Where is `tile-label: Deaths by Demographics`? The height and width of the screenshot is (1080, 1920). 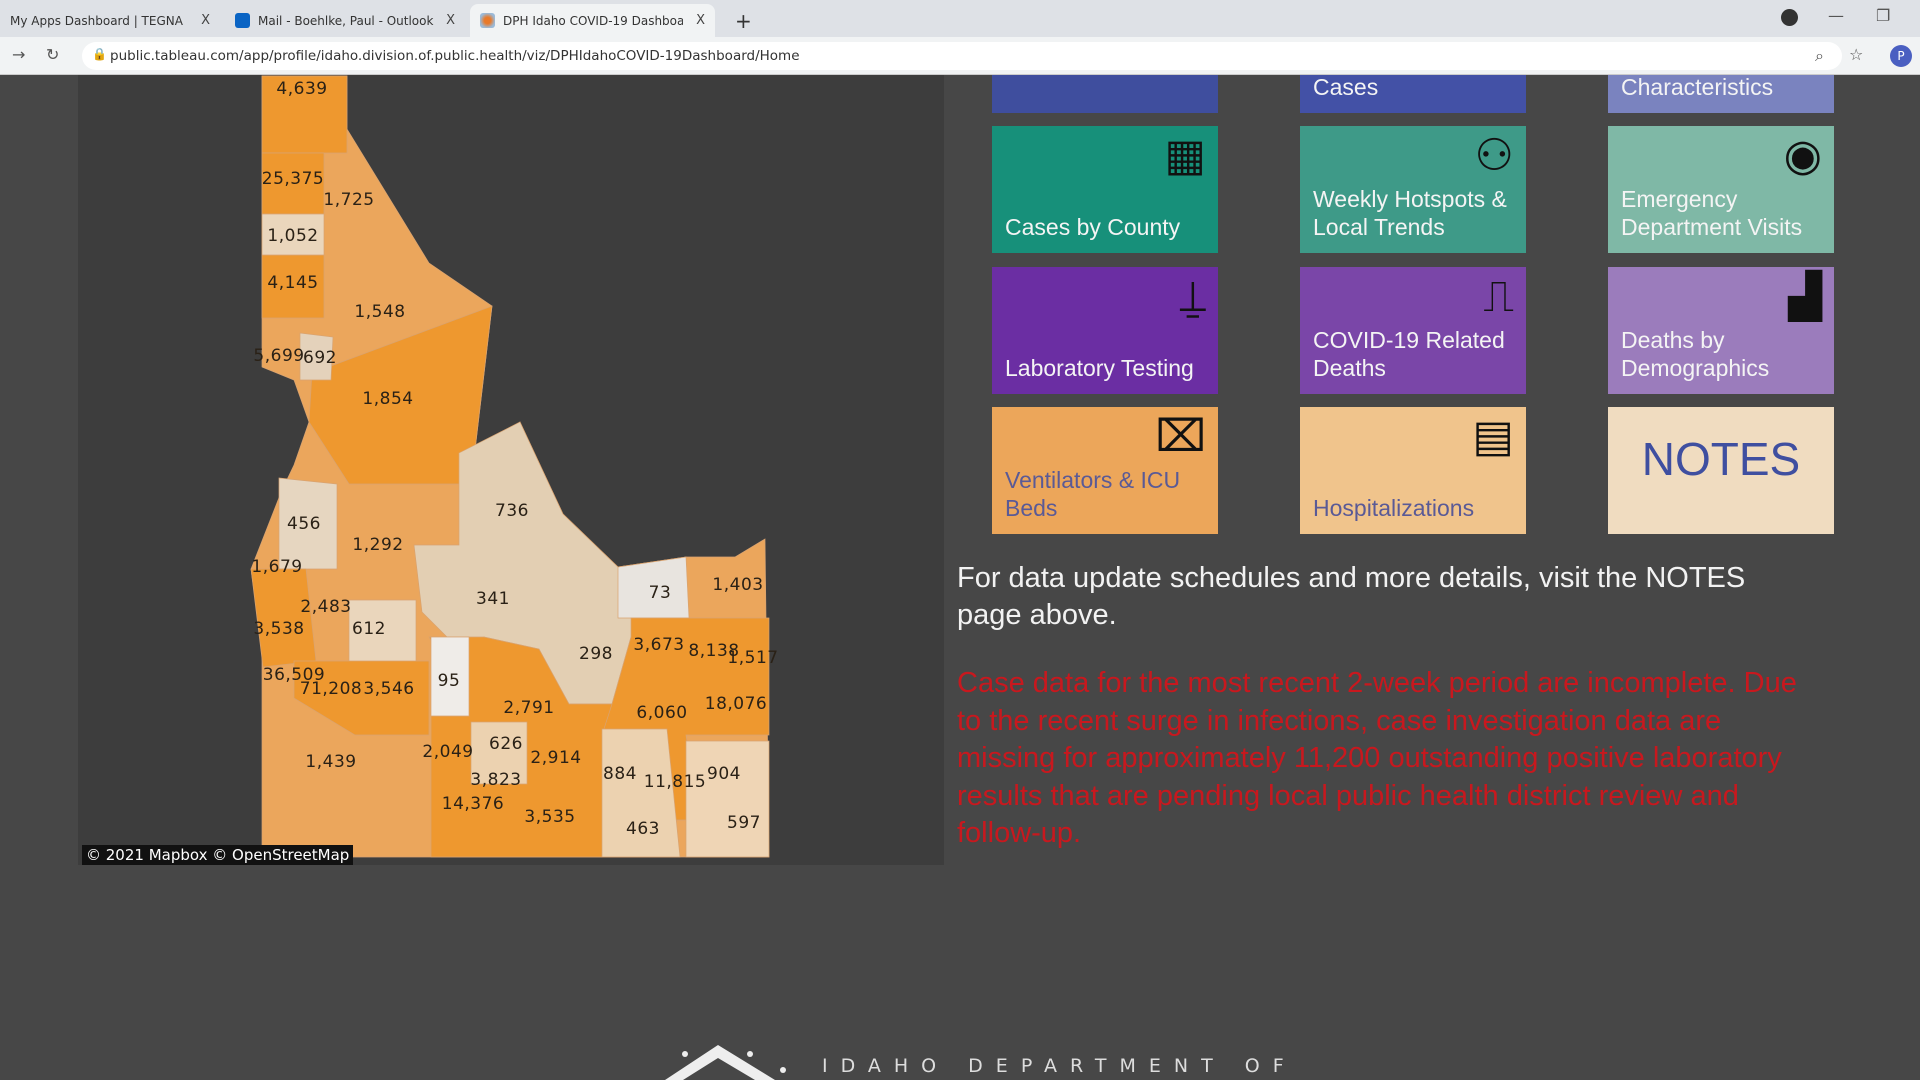
tile-label: Deaths by Demographics is located at coordinates (1695, 354).